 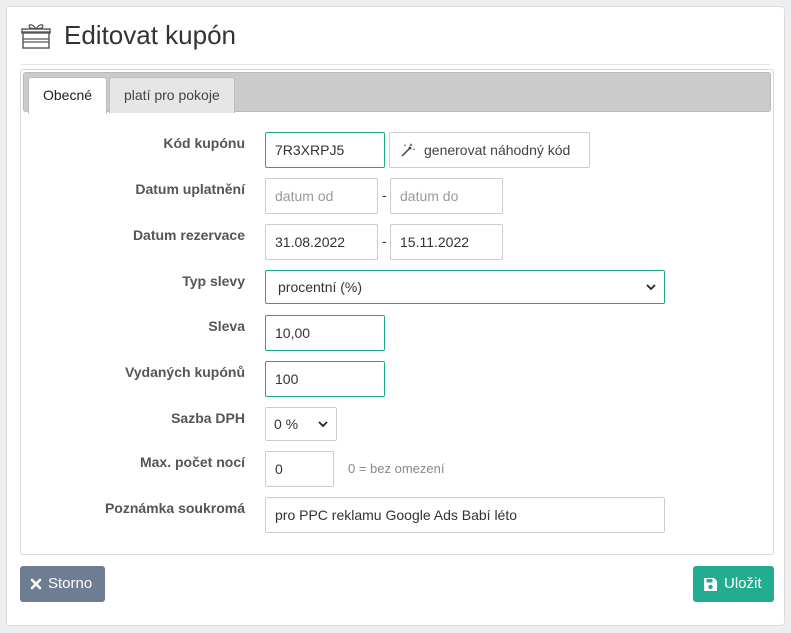 What do you see at coordinates (408, 150) in the screenshot?
I see `magic-wand-icon` at bounding box center [408, 150].